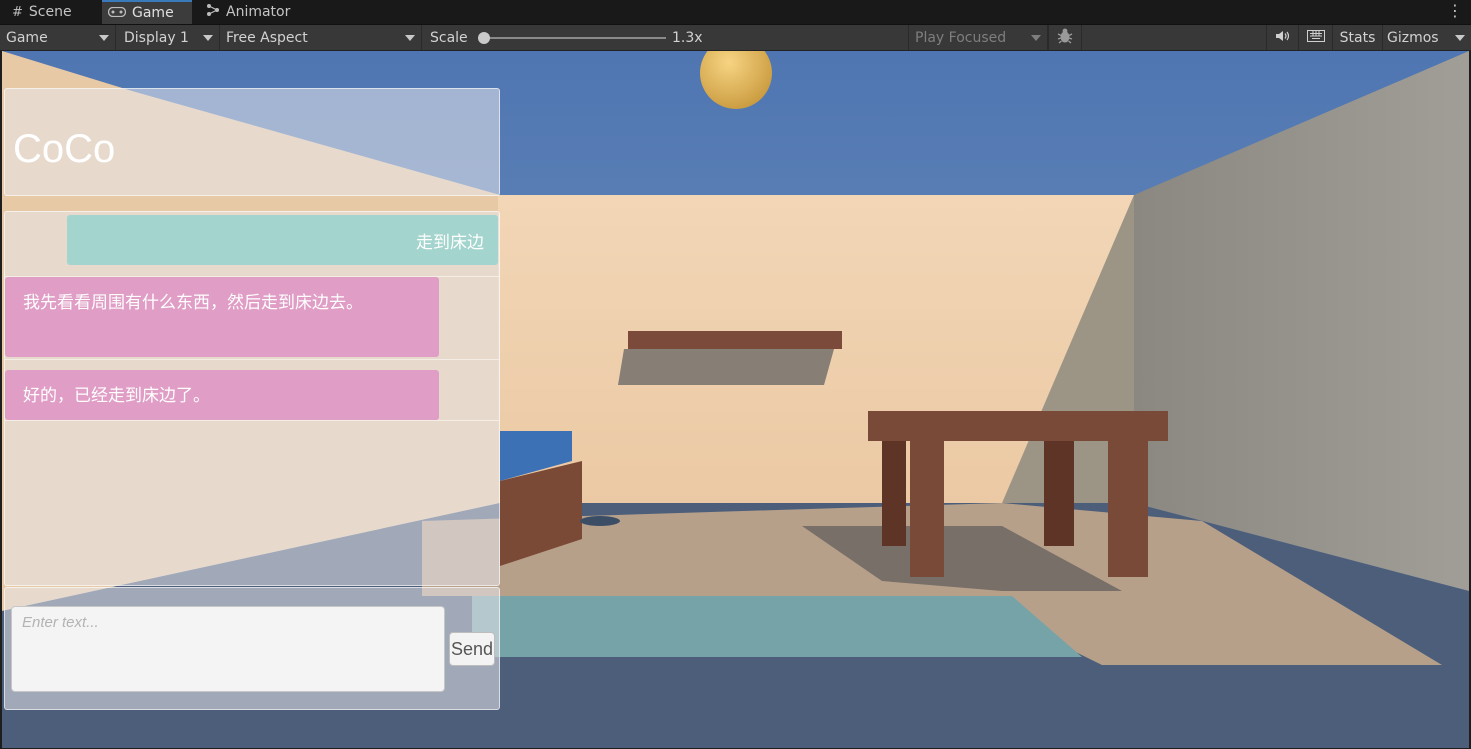 Image resolution: width=1471 pixels, height=749 pixels. Describe the element at coordinates (258, 12) in the screenshot. I see `tab-animator-label: Animator` at that location.